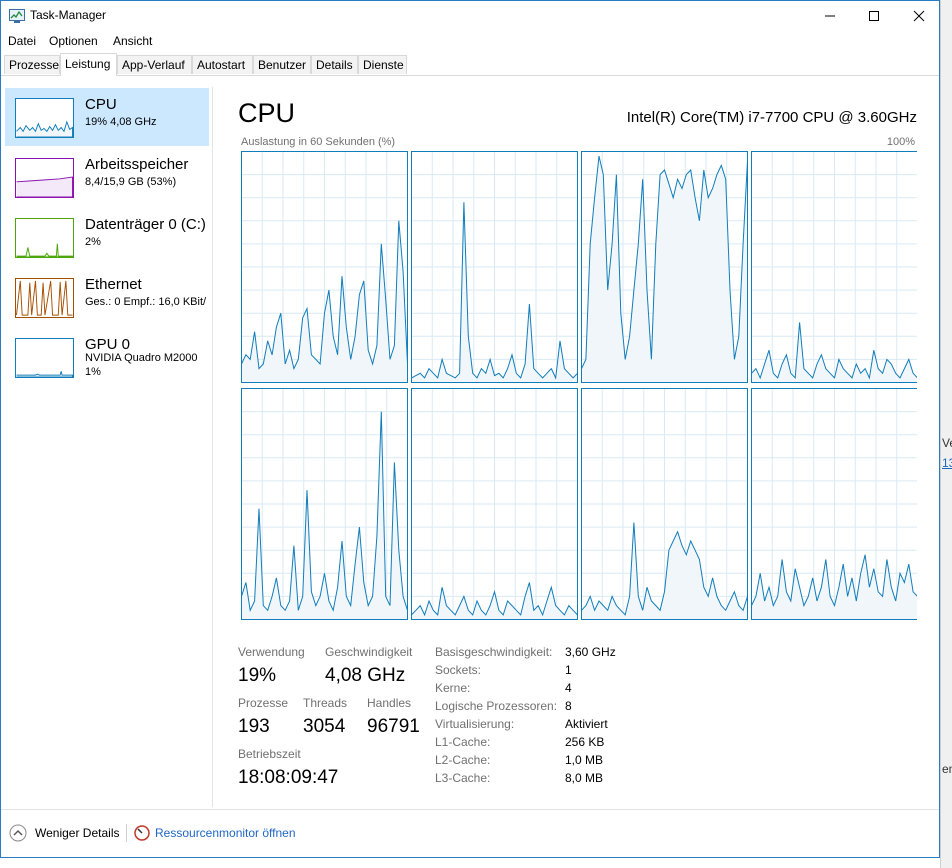 This screenshot has width=952, height=868. Describe the element at coordinates (463, 742) in the screenshot. I see `info-label: L1-Cache:` at that location.